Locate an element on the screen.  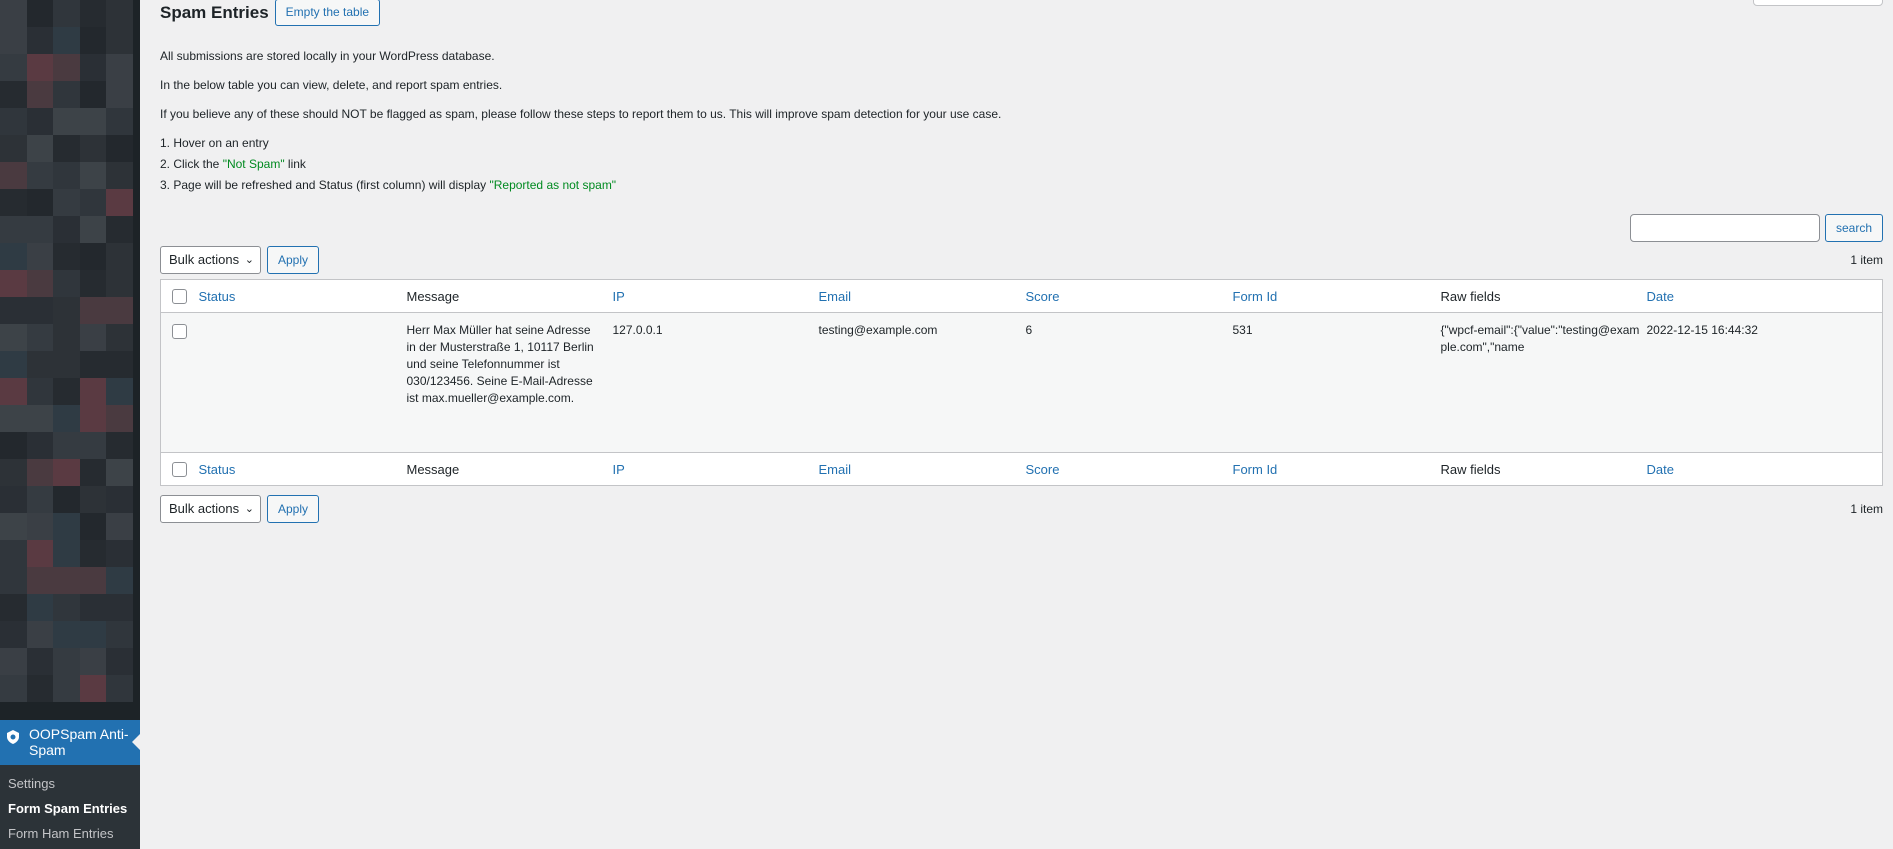
empty-table-button: Empty the table is located at coordinates (327, 13).